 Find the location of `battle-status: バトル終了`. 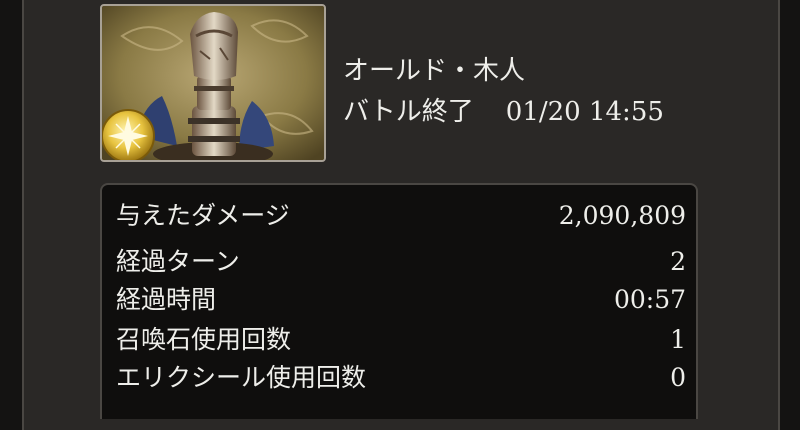

battle-status: バトル終了 is located at coordinates (408, 112).